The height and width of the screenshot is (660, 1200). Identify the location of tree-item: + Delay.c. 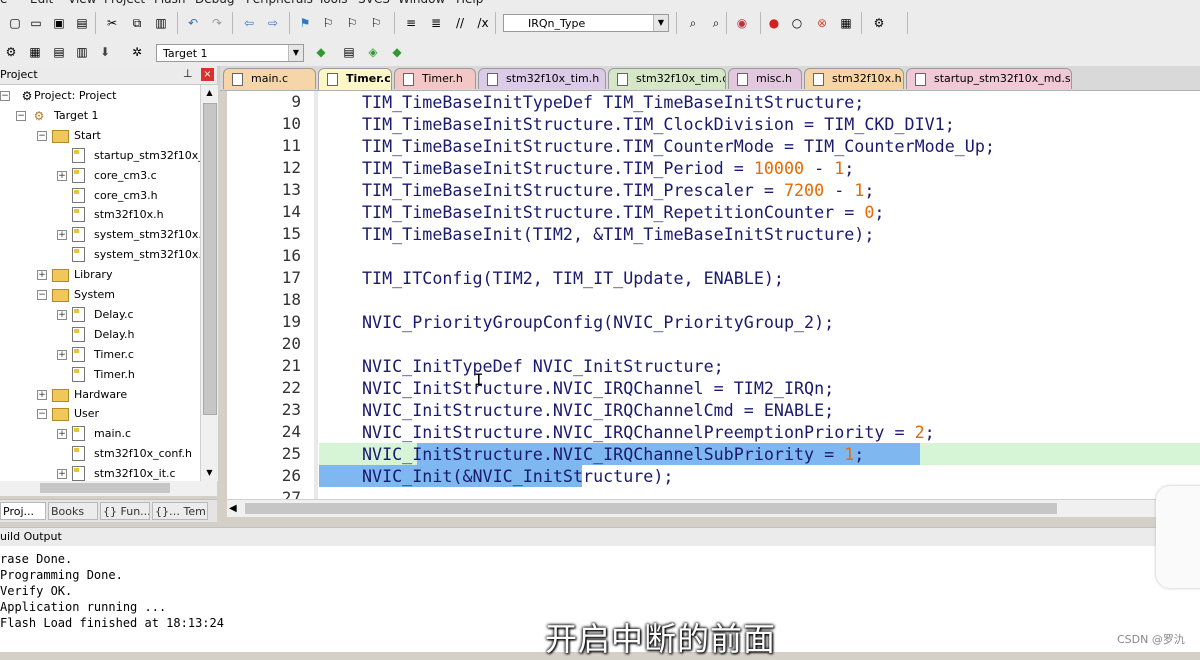
(100, 315).